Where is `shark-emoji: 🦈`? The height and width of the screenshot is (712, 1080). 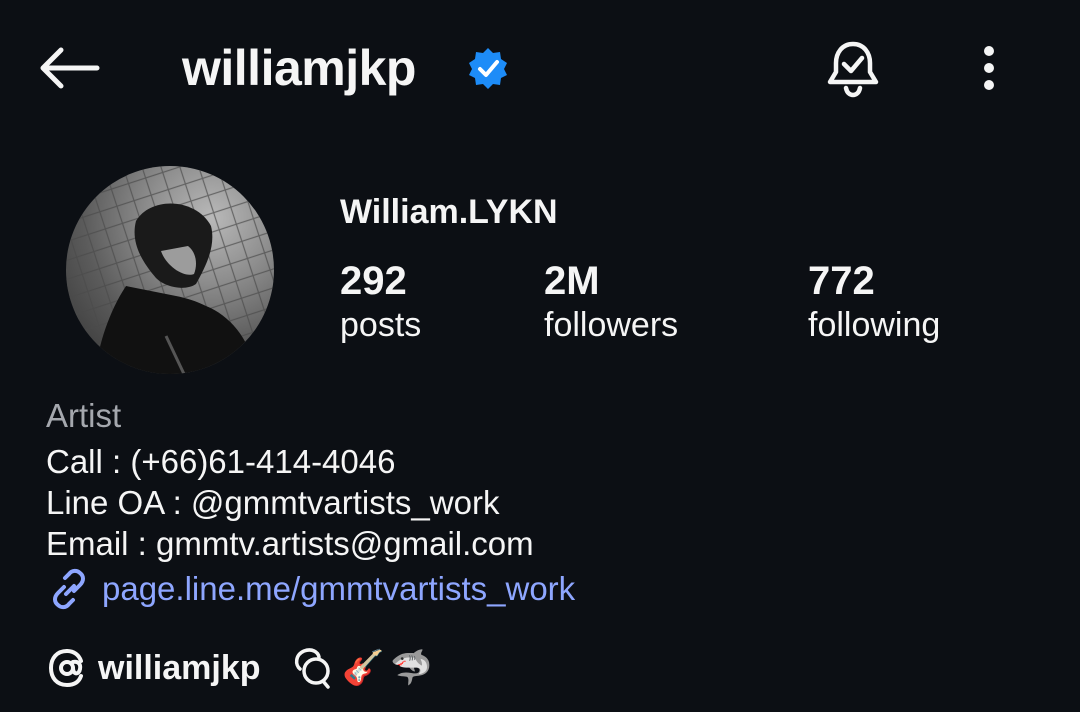
shark-emoji: 🦈 is located at coordinates (411, 668).